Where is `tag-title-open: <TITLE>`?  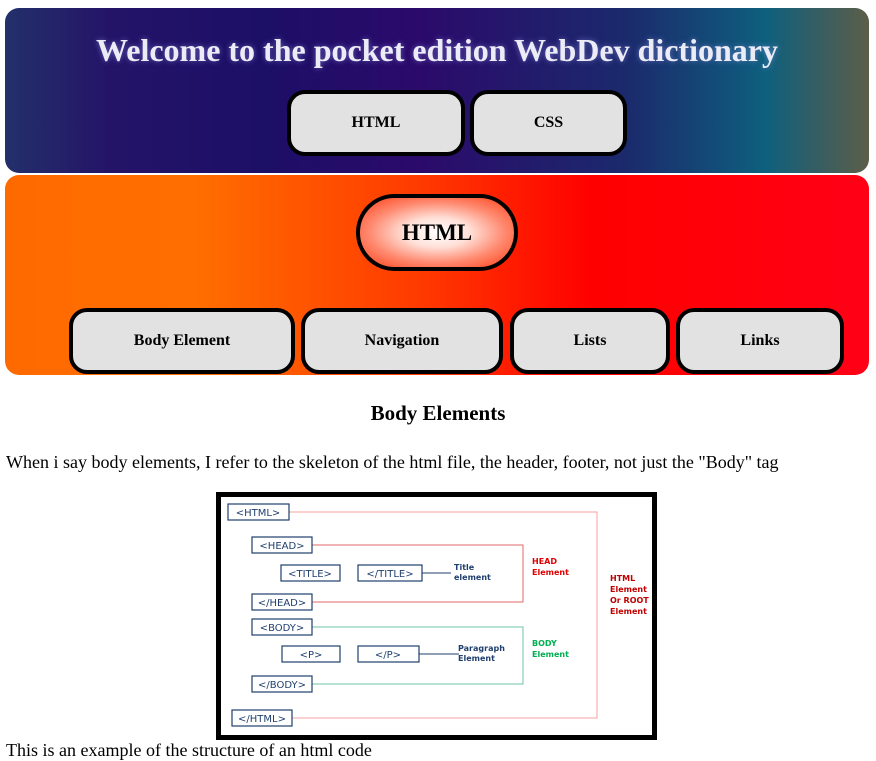 tag-title-open: <TITLE> is located at coordinates (310, 574).